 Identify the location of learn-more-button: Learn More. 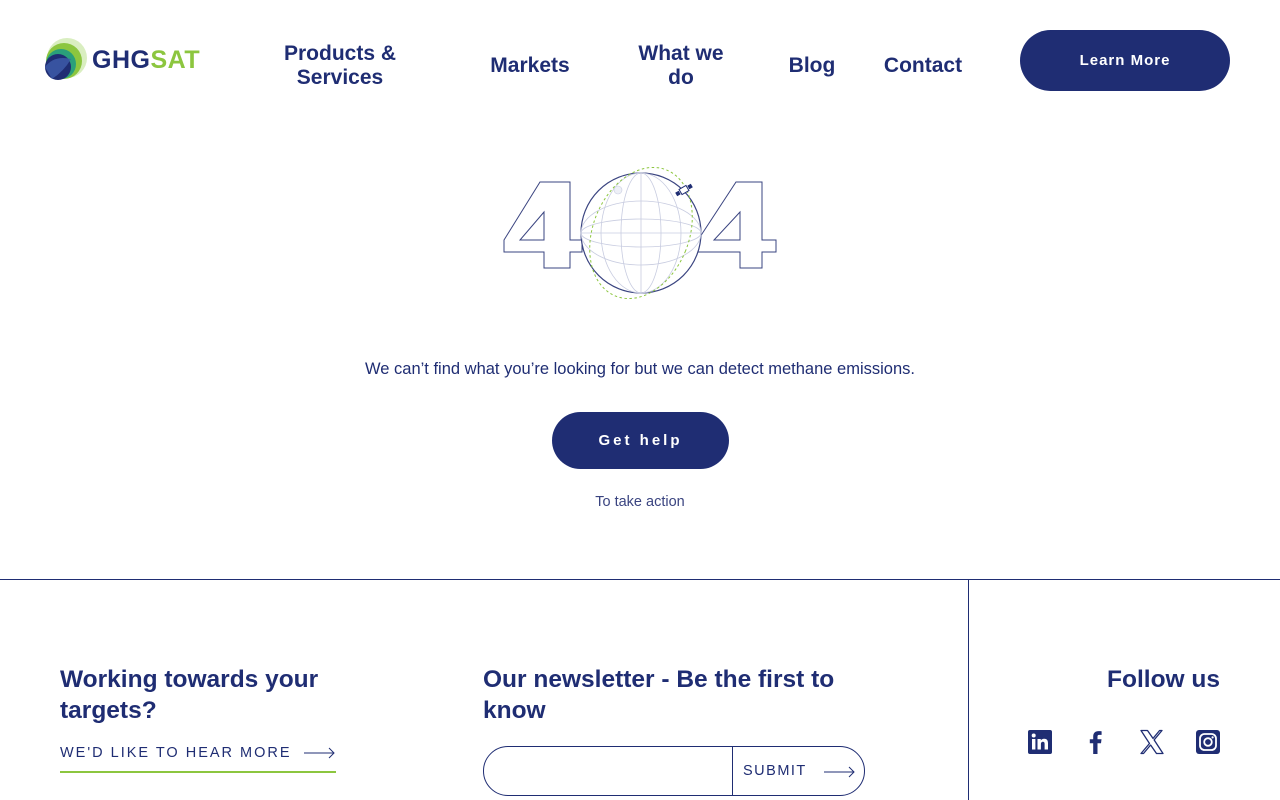
(1125, 60).